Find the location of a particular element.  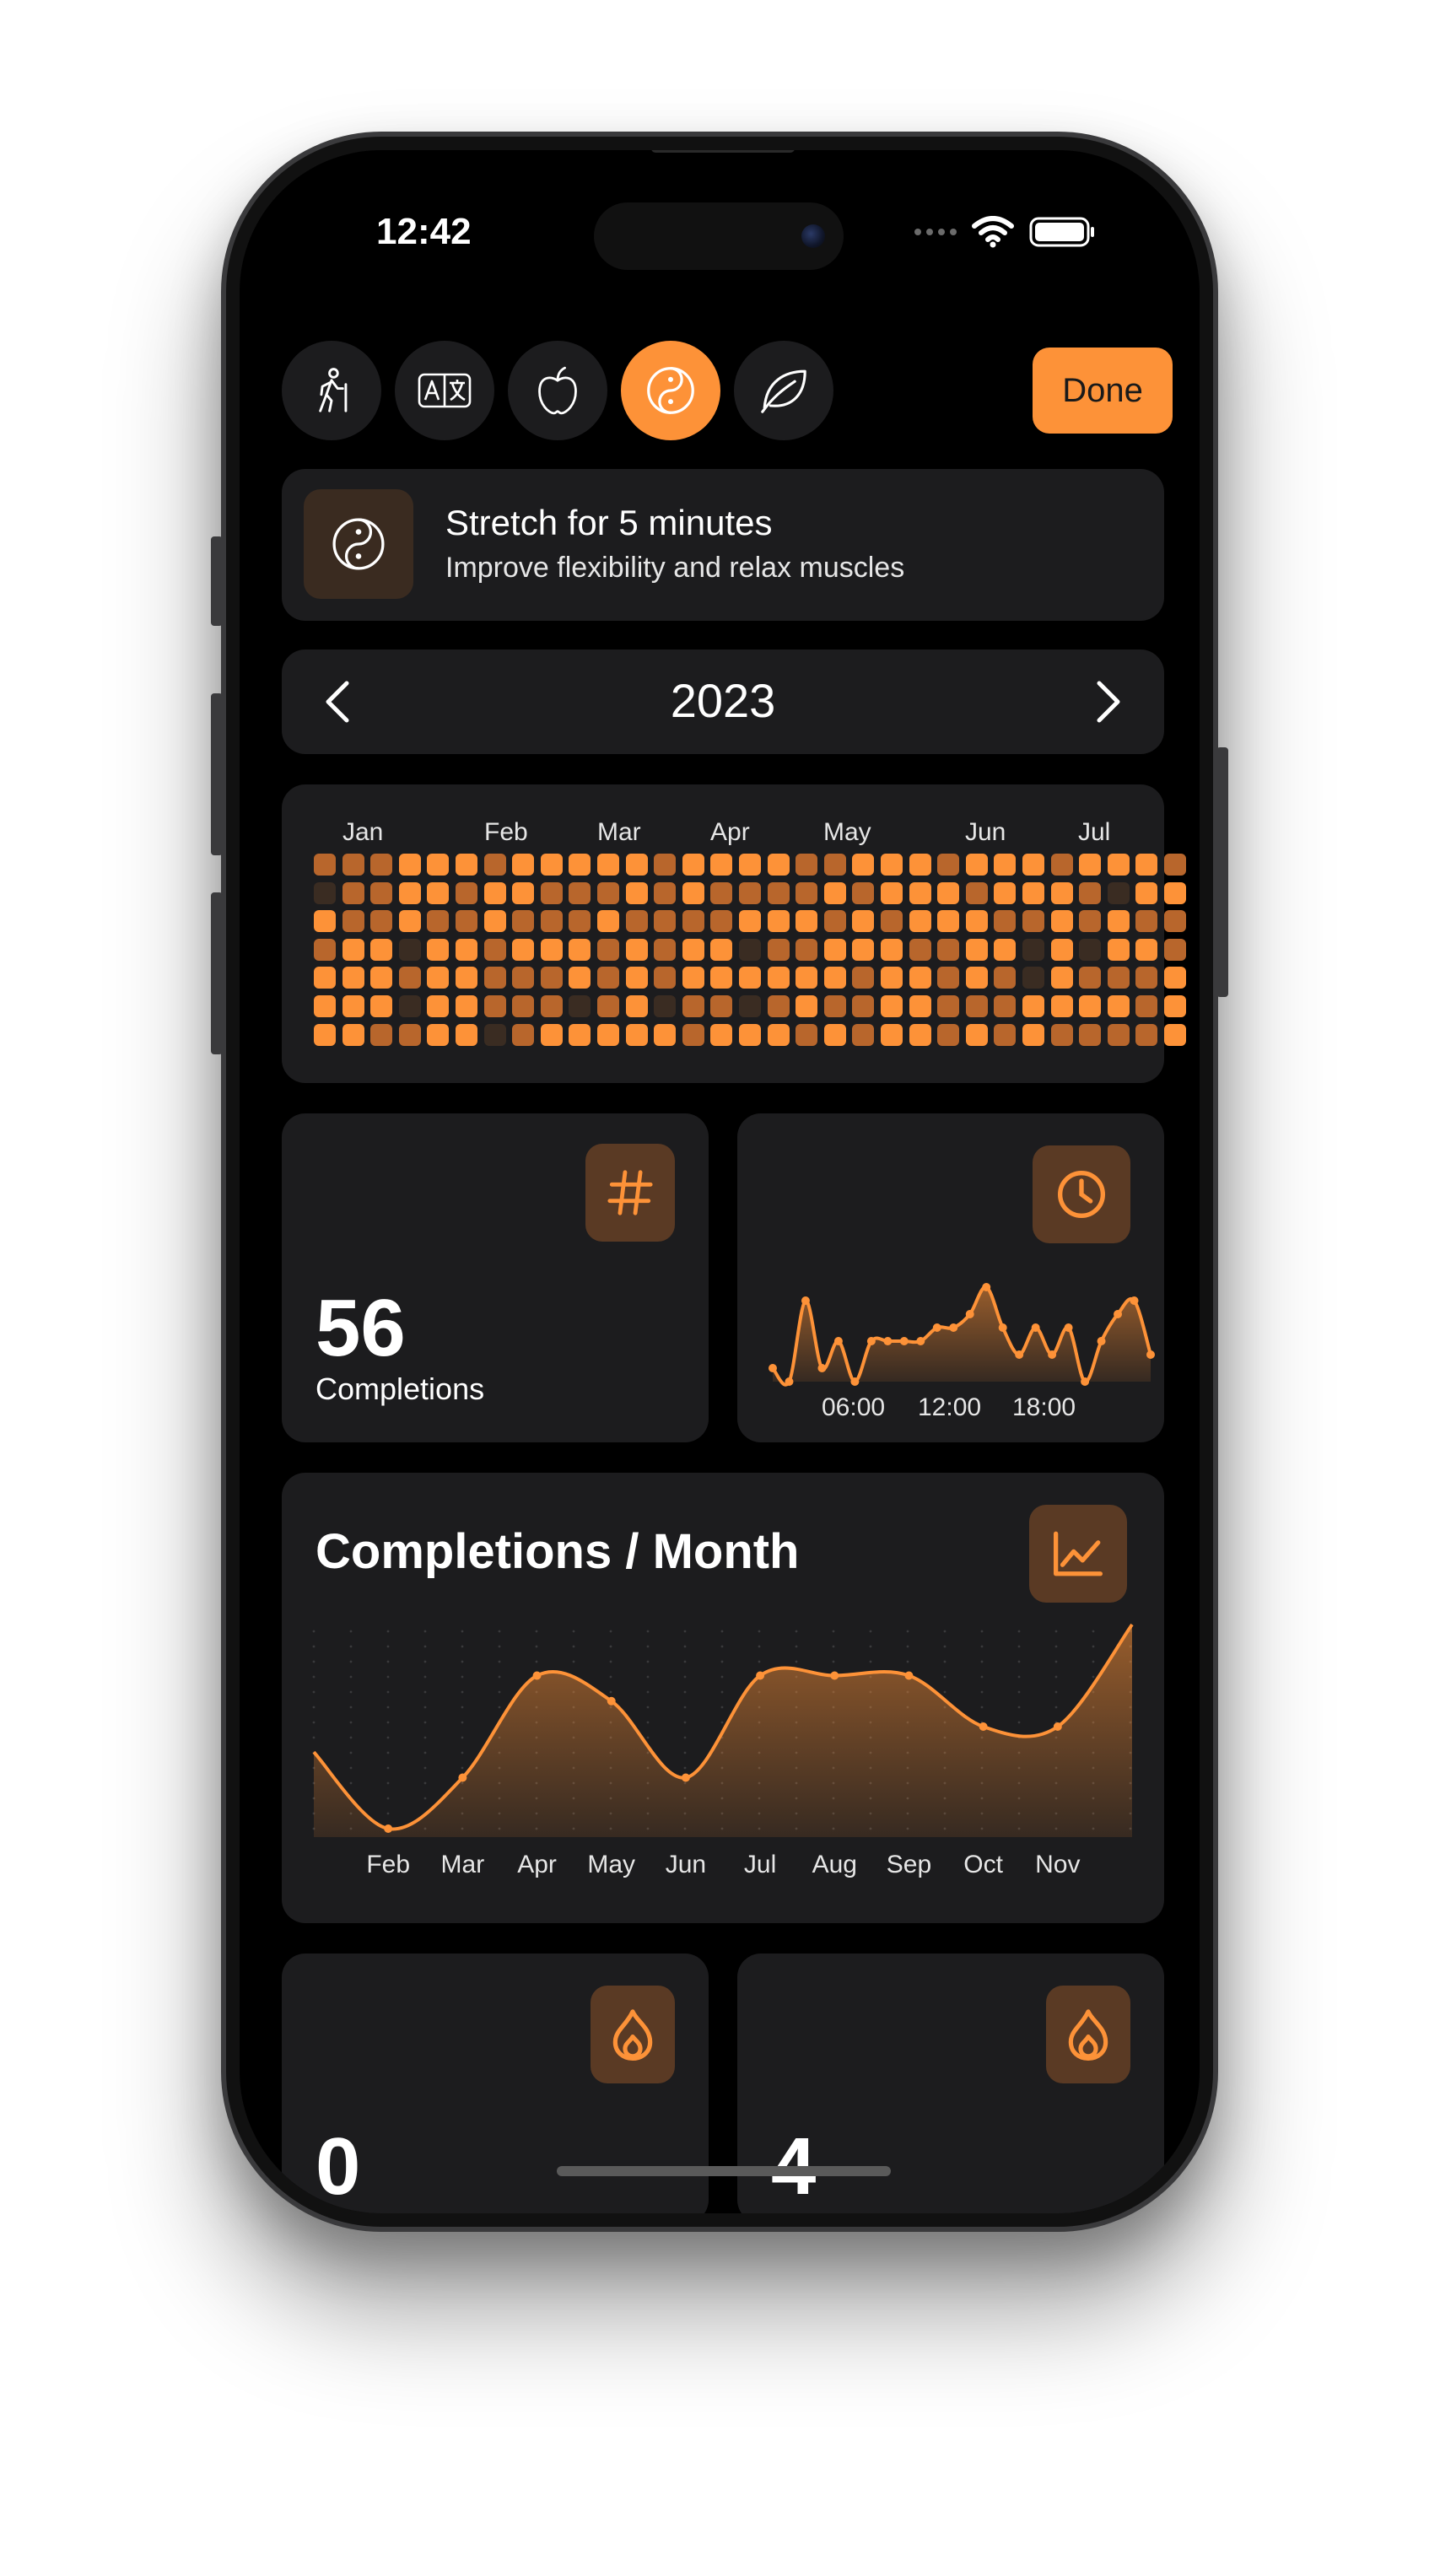

translate-icon is located at coordinates (445, 390).